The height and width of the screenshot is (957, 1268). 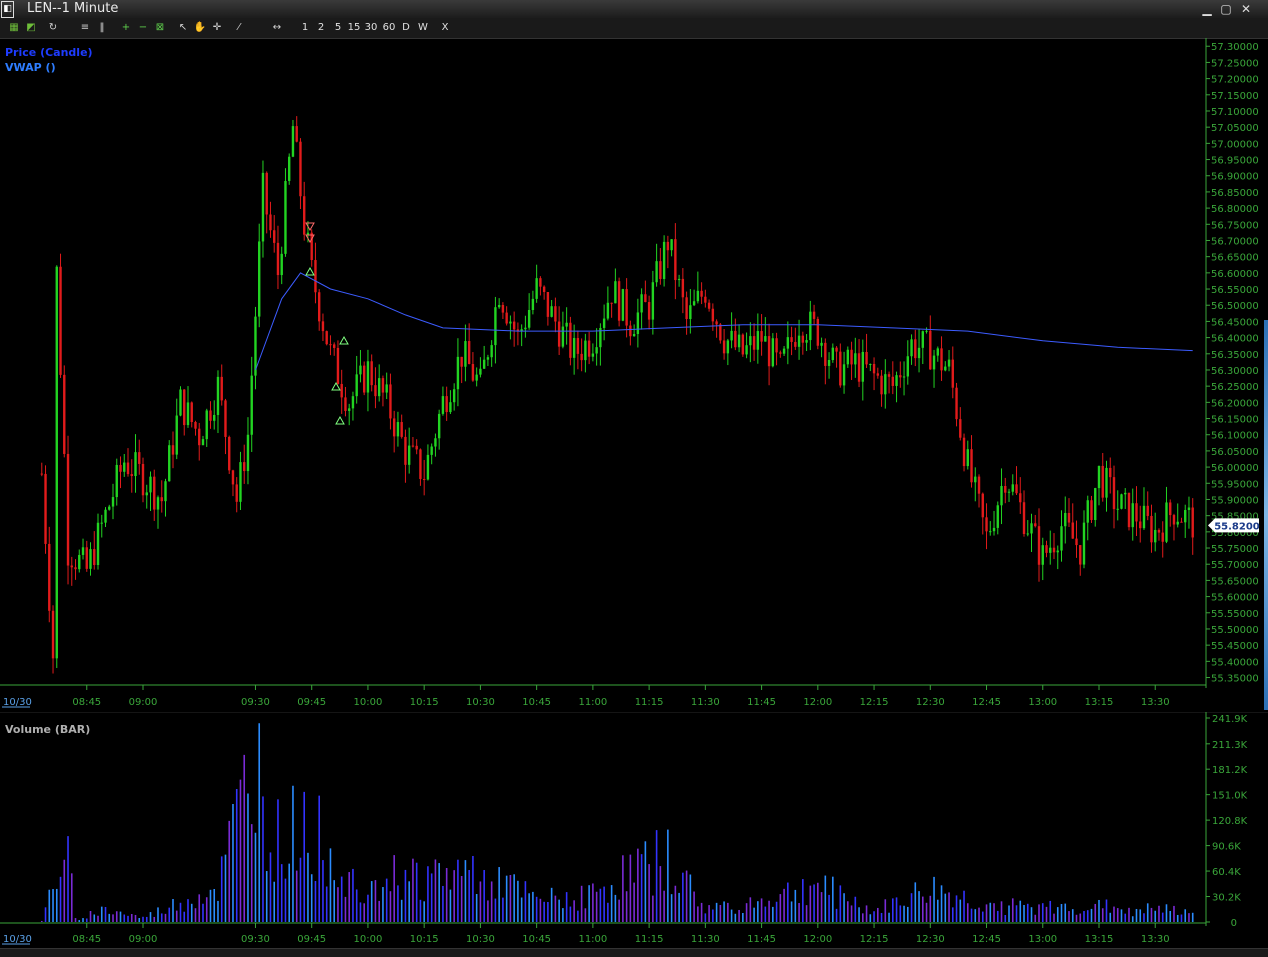 What do you see at coordinates (480, 702) in the screenshot?
I see `time-tick-label: 10:30` at bounding box center [480, 702].